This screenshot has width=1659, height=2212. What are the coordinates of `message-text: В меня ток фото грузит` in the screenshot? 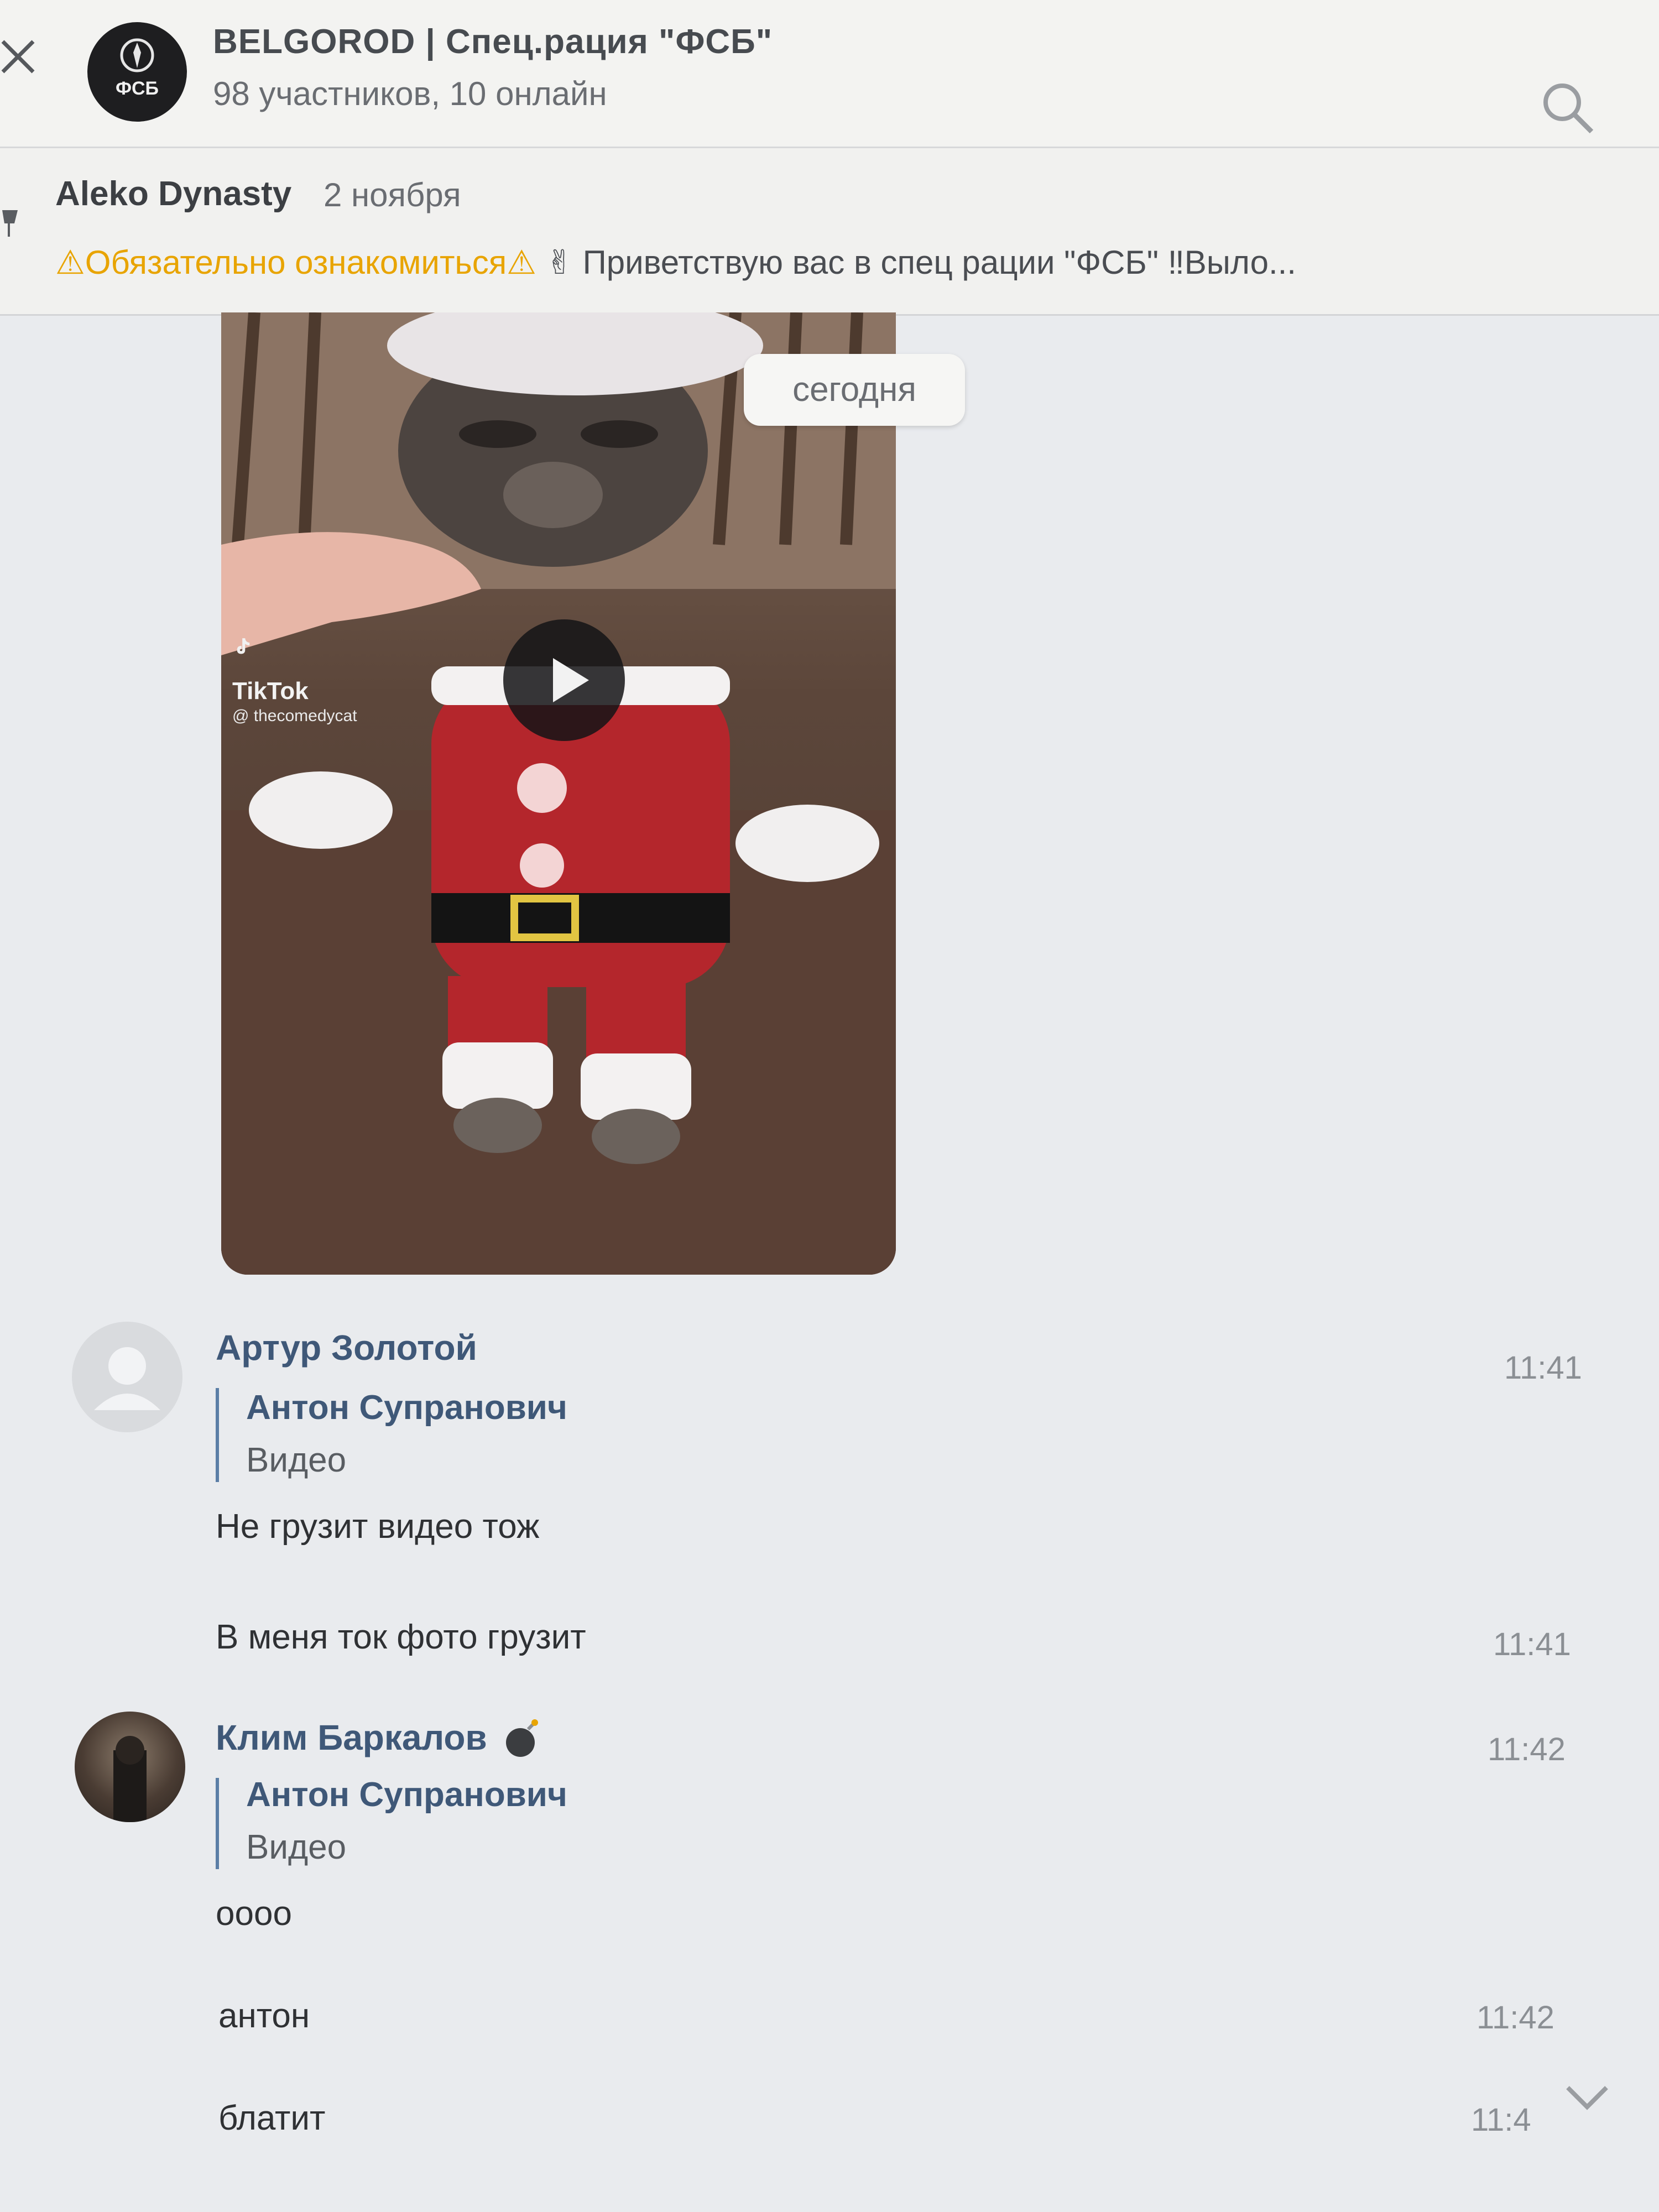 It's located at (401, 1637).